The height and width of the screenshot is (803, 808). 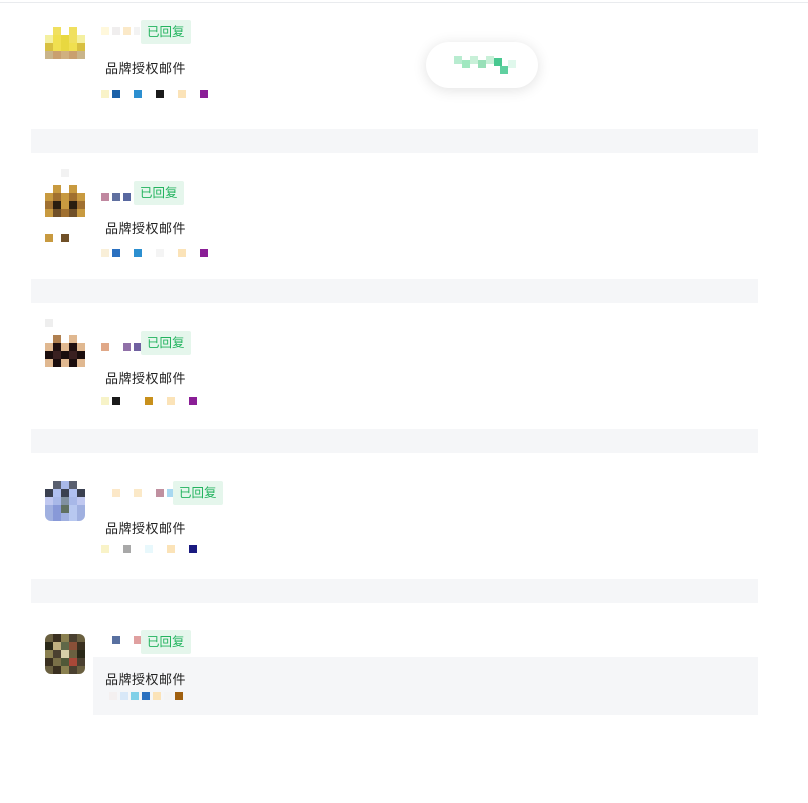 What do you see at coordinates (482, 65) in the screenshot?
I see `floating-bubble` at bounding box center [482, 65].